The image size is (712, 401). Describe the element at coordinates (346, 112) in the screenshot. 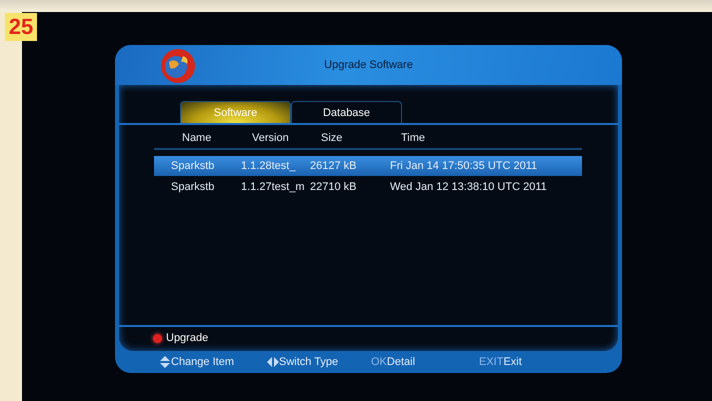

I see `tab: Database` at that location.